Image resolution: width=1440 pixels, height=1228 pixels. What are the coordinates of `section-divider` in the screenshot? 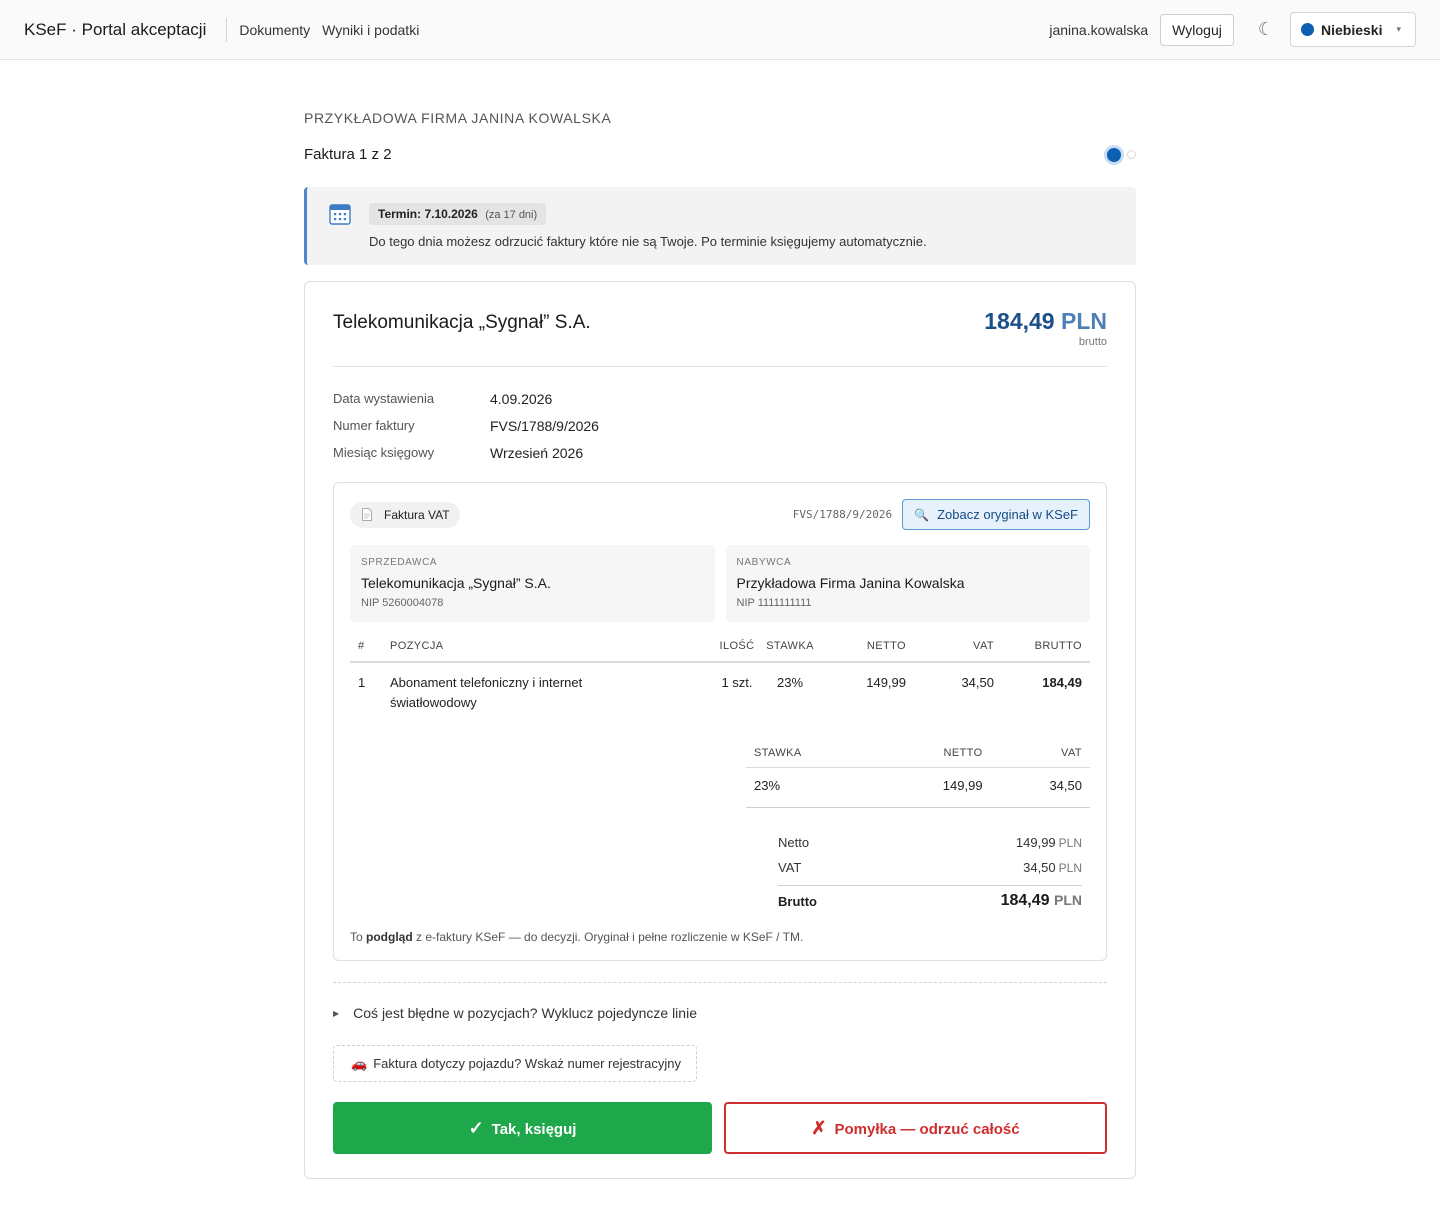 It's located at (720, 982).